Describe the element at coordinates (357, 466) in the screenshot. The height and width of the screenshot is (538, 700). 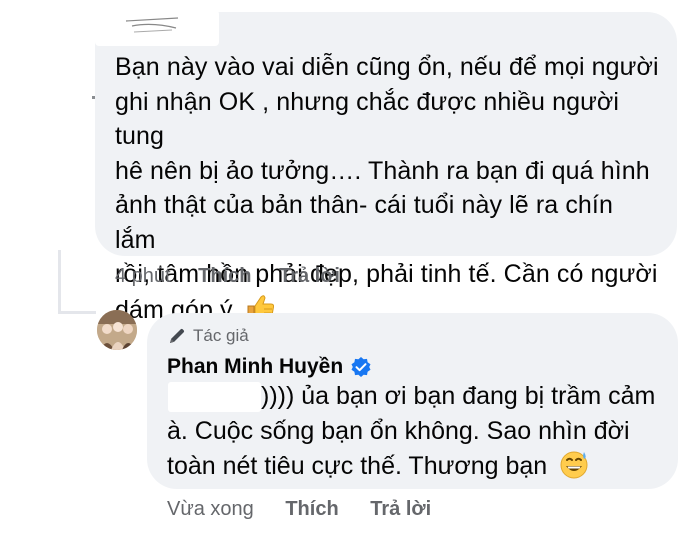
I see `reply-line: toàn nét tiêu cực thế. Thương bạn` at that location.